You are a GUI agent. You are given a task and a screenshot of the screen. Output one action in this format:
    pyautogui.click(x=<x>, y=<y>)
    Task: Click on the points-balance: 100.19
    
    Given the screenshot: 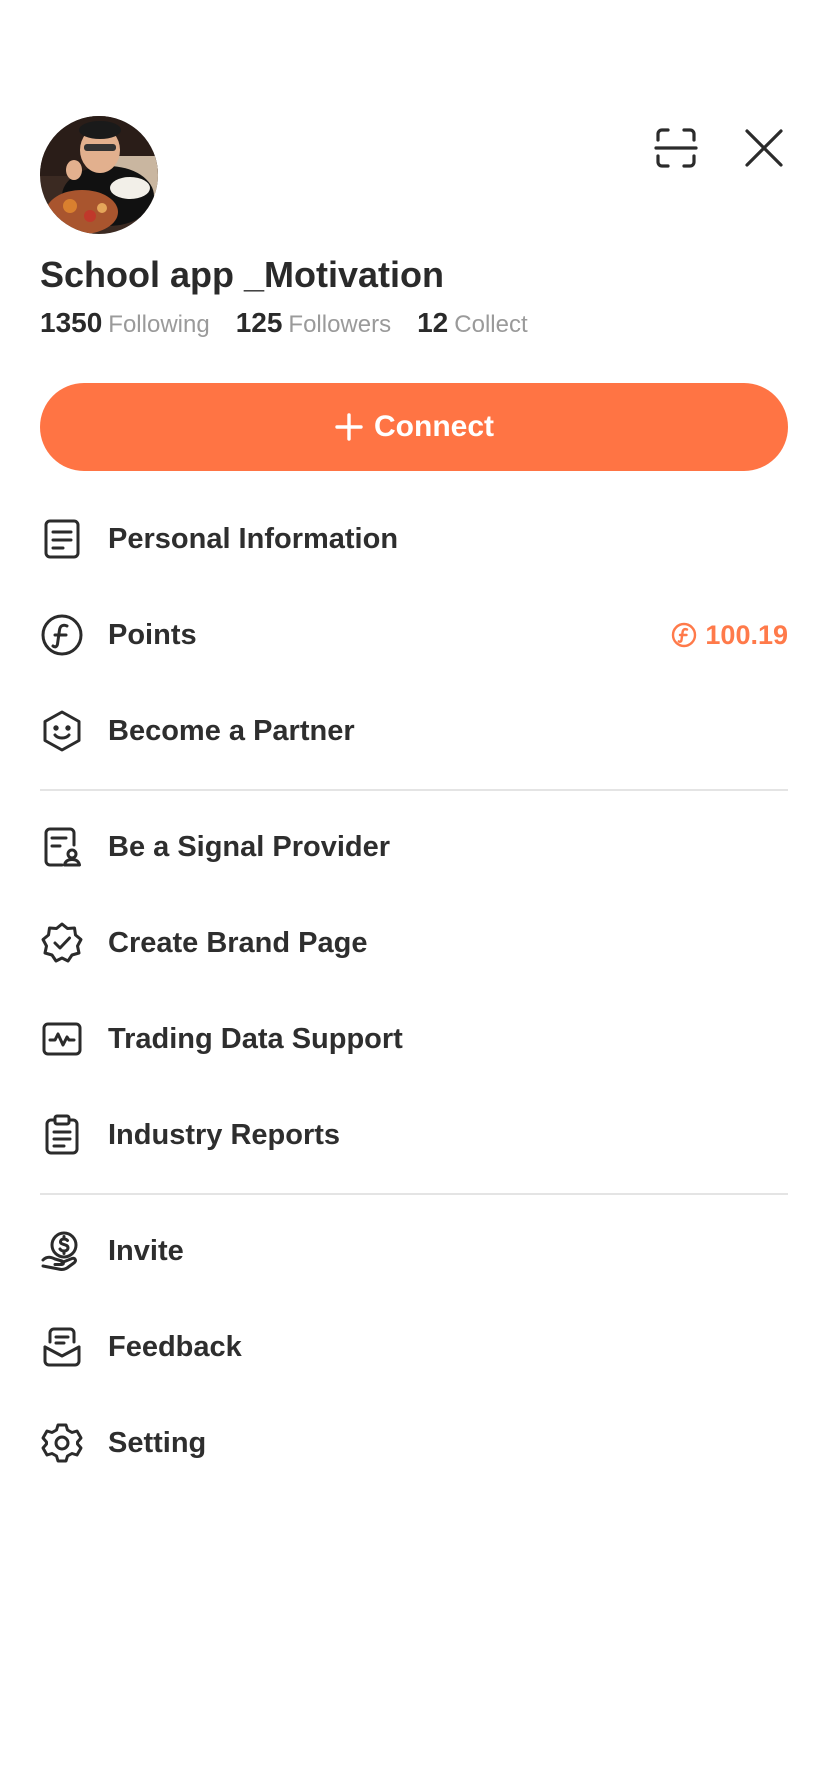 What is the action you would take?
    pyautogui.click(x=729, y=635)
    